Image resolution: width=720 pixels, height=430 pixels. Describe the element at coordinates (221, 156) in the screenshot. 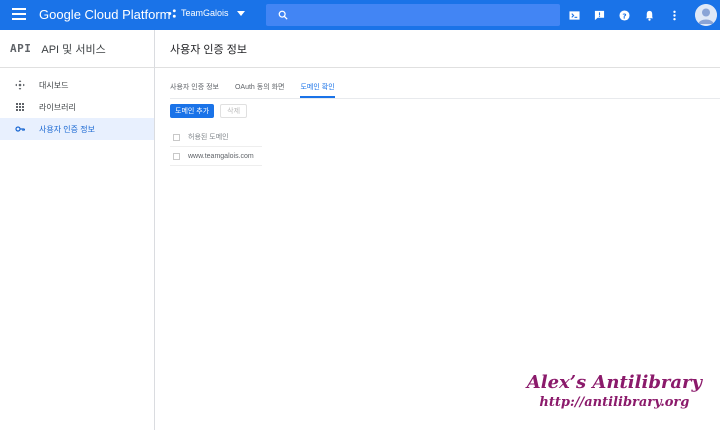

I see `domain-cell: www.teamgalois.com` at that location.